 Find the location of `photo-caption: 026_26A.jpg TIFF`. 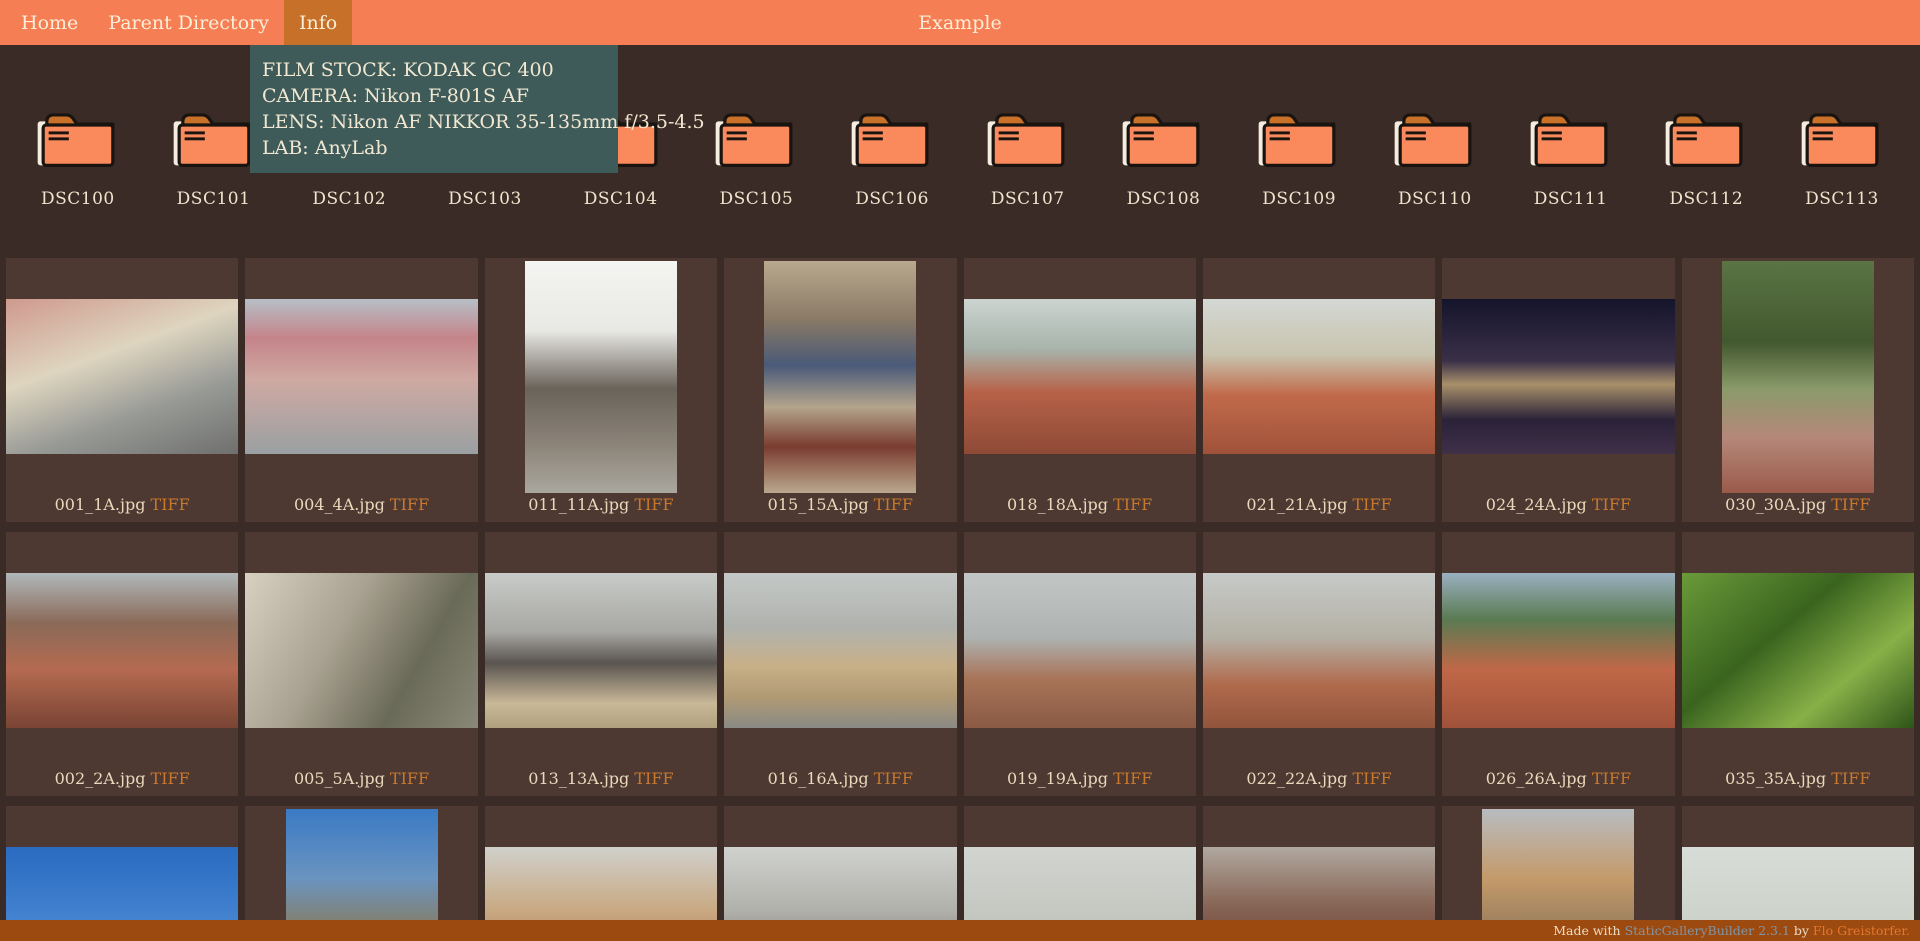

photo-caption: 026_26A.jpg TIFF is located at coordinates (1558, 778).